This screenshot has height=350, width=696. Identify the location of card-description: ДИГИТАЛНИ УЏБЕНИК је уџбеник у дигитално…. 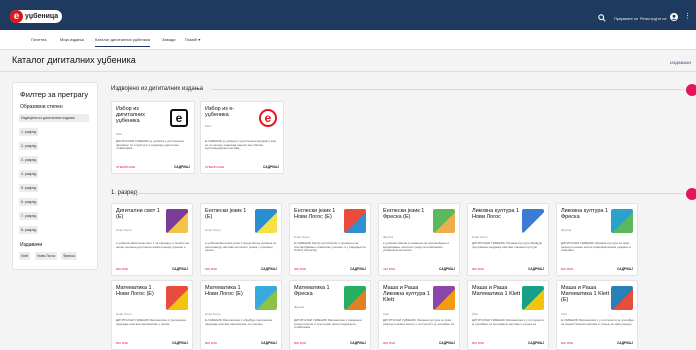
(150, 145).